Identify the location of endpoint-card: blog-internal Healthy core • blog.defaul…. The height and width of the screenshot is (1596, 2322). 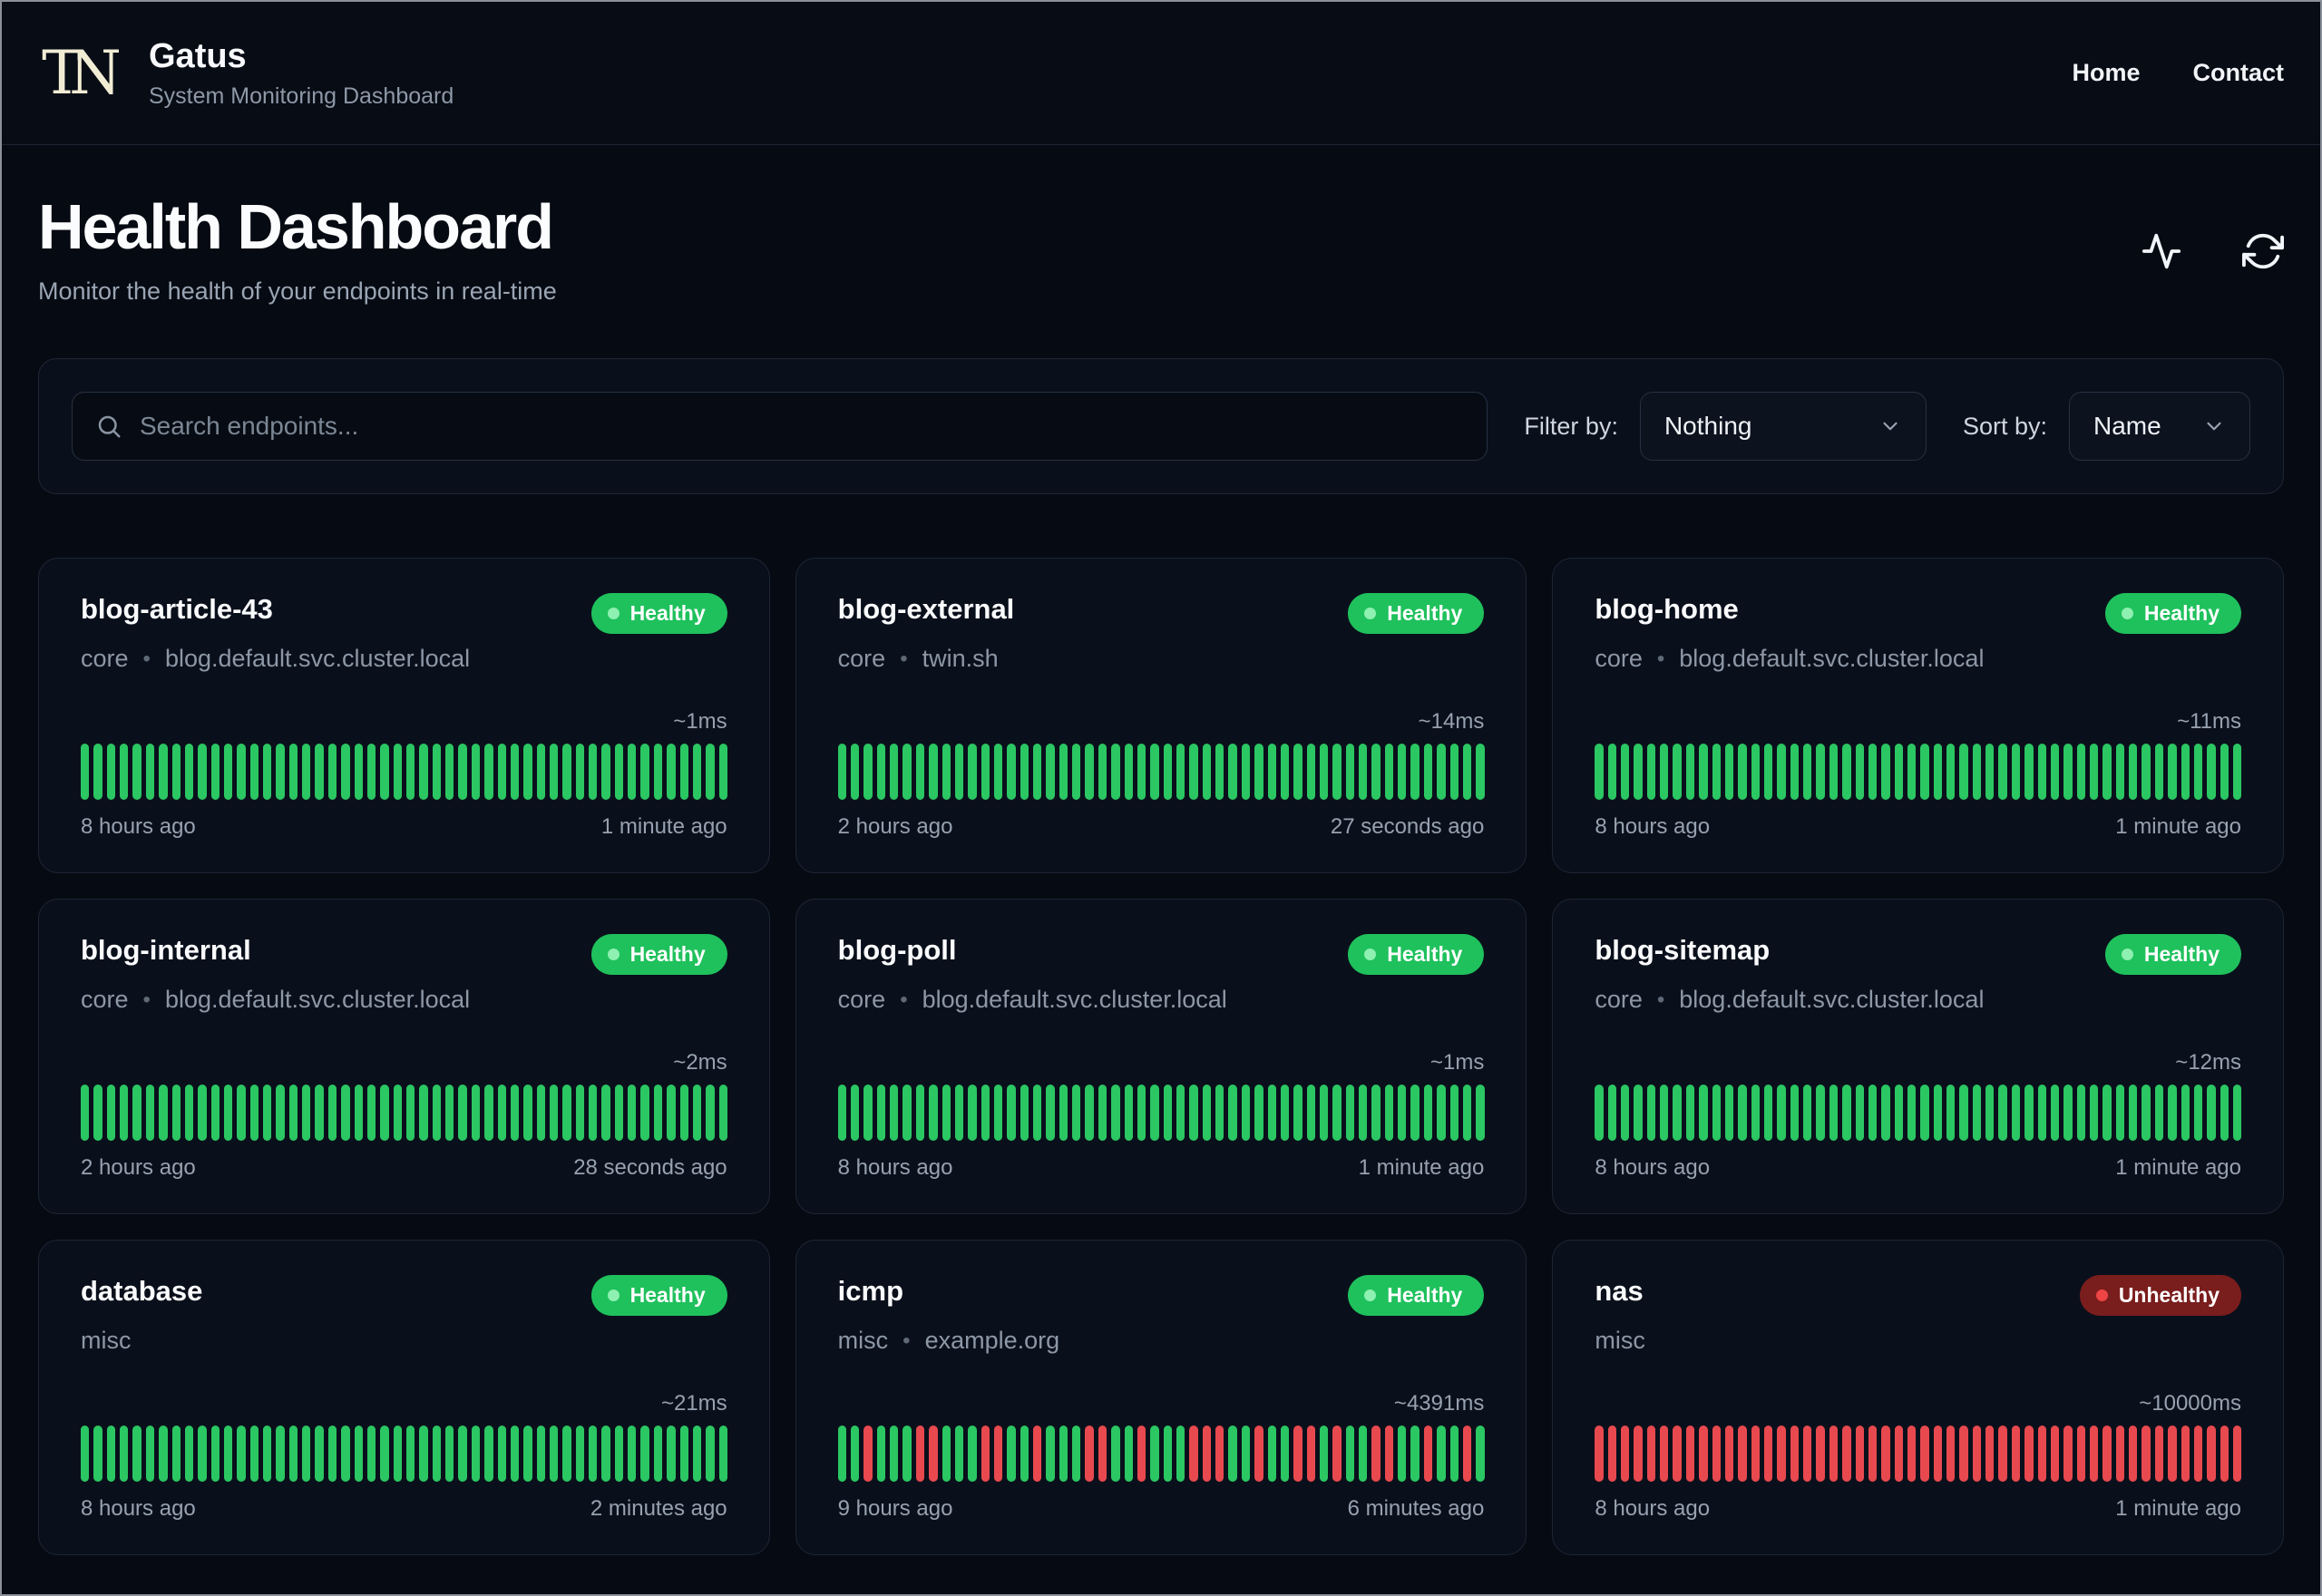
(404, 1056).